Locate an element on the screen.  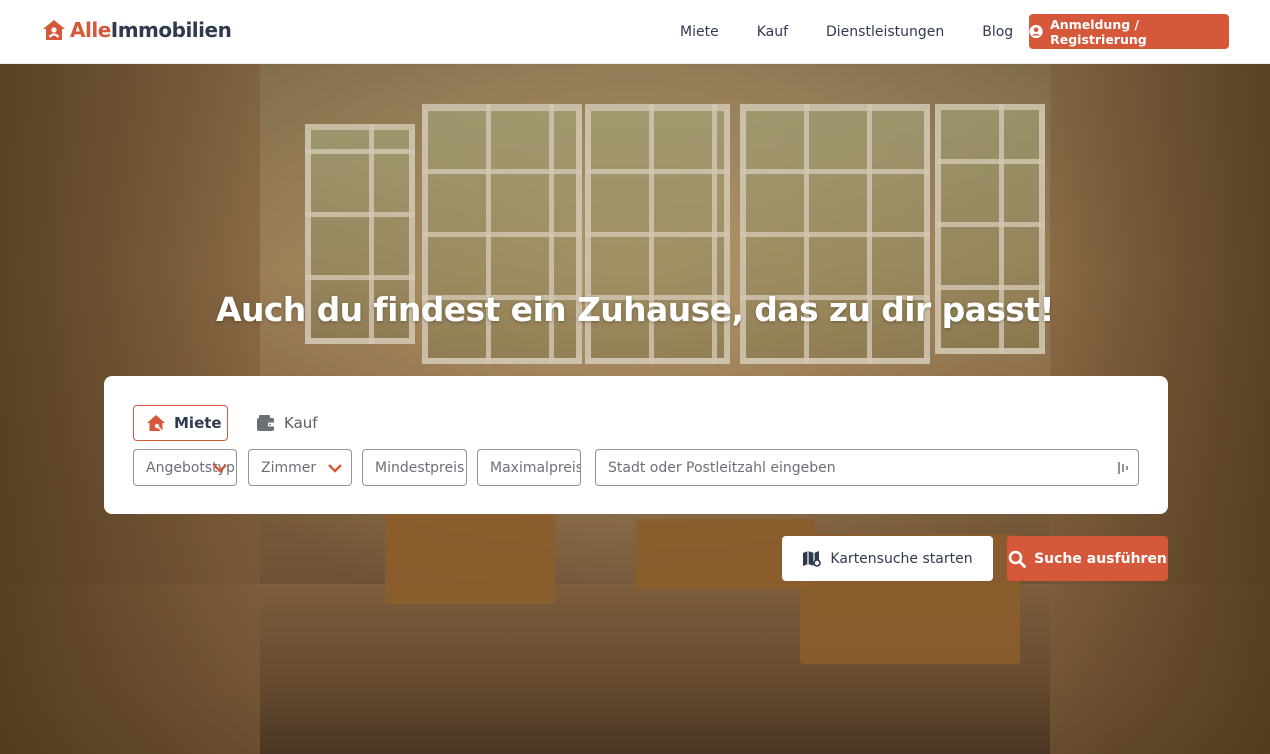
search-icon is located at coordinates (1017, 559).